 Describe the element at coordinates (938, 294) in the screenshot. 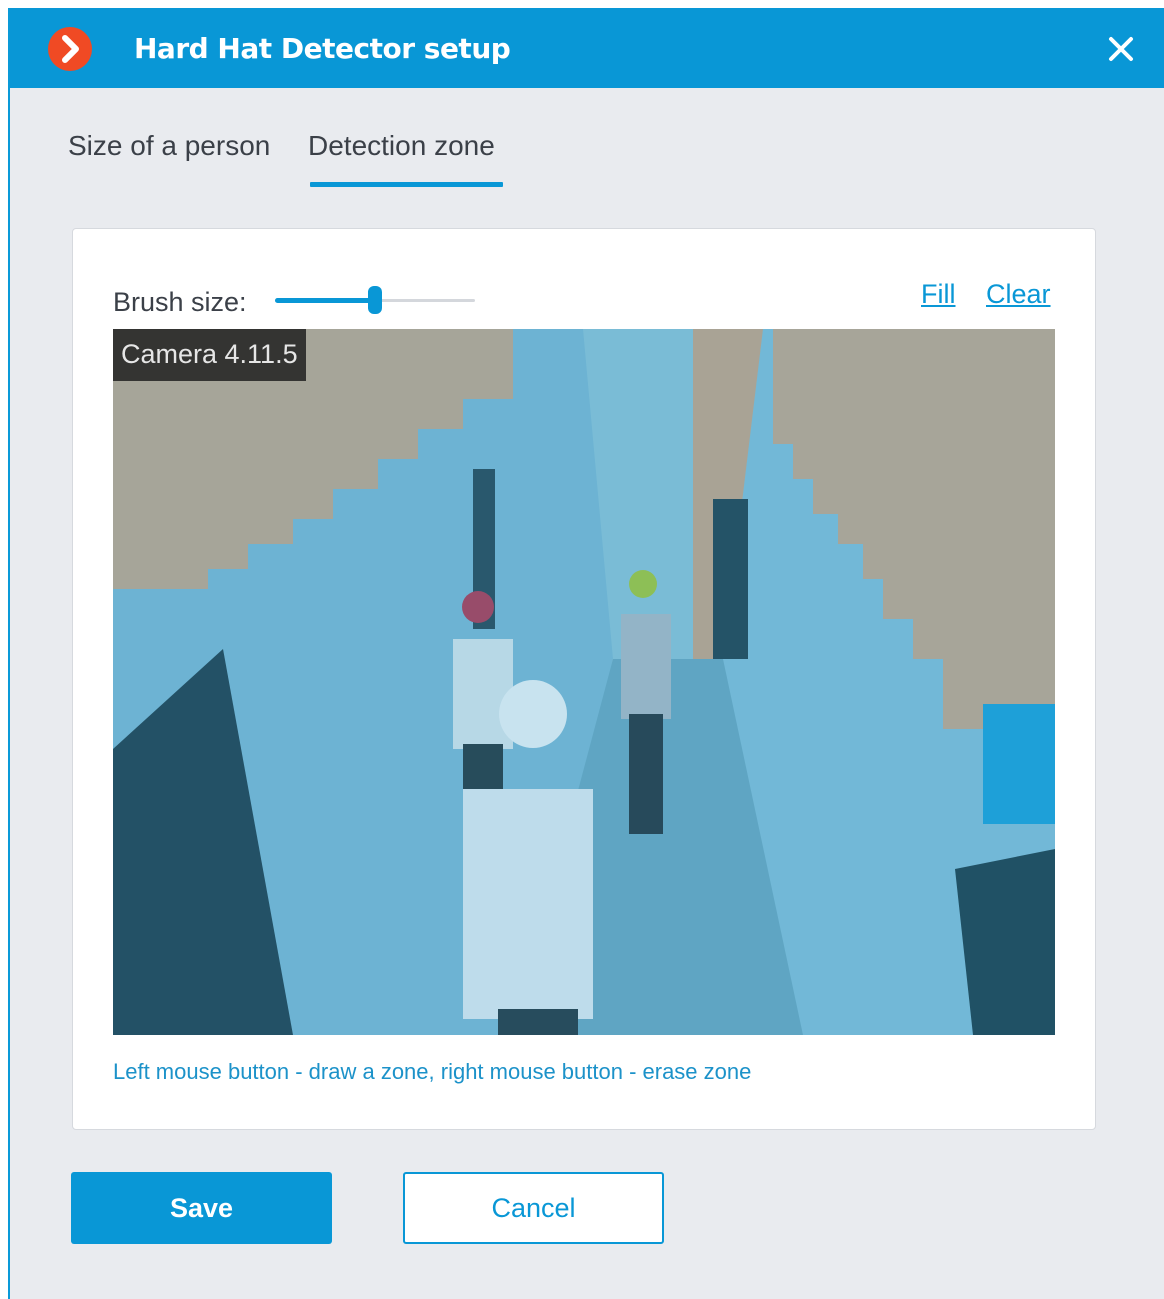

I see `fill-link: Fill` at that location.